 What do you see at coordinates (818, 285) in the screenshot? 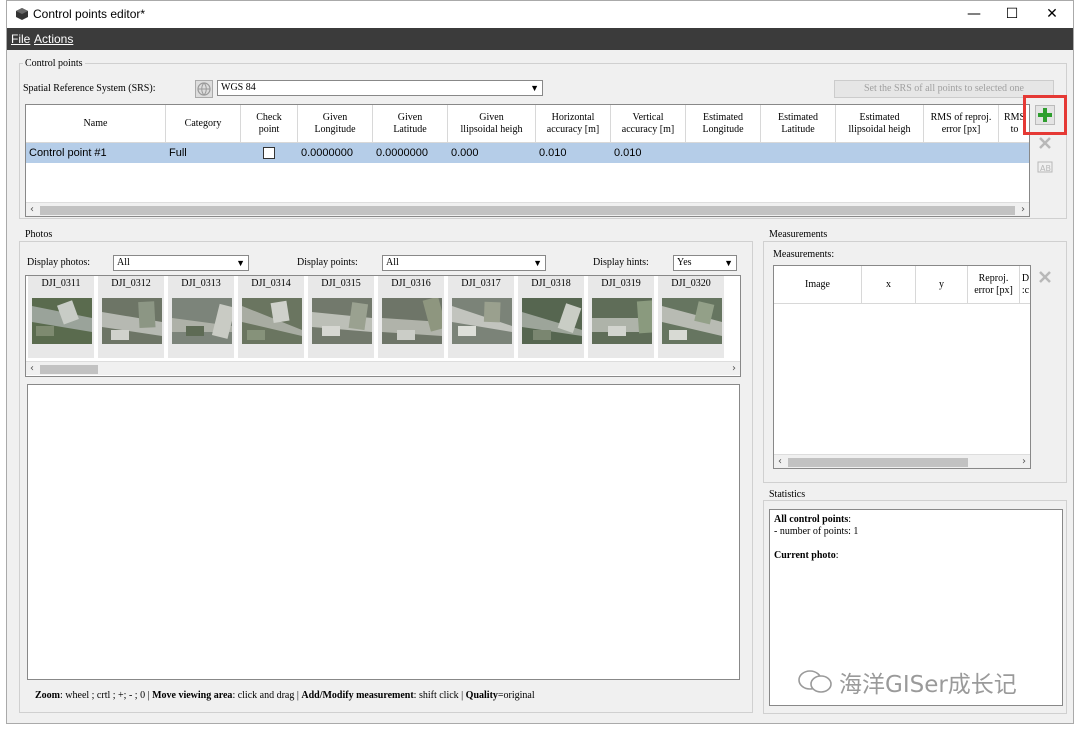
I see `measurement-column-header: Image` at bounding box center [818, 285].